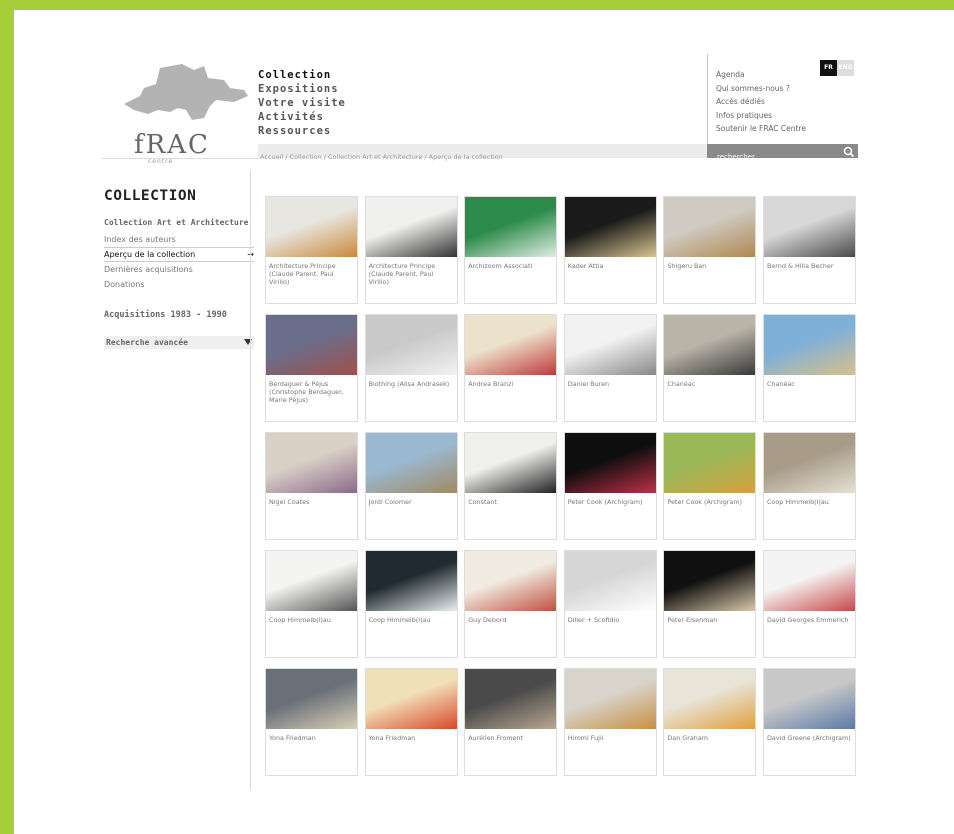 The width and height of the screenshot is (954, 834). What do you see at coordinates (761, 89) in the screenshot?
I see `util-qui-sommes-nous: Qui sommes-nous ?` at bounding box center [761, 89].